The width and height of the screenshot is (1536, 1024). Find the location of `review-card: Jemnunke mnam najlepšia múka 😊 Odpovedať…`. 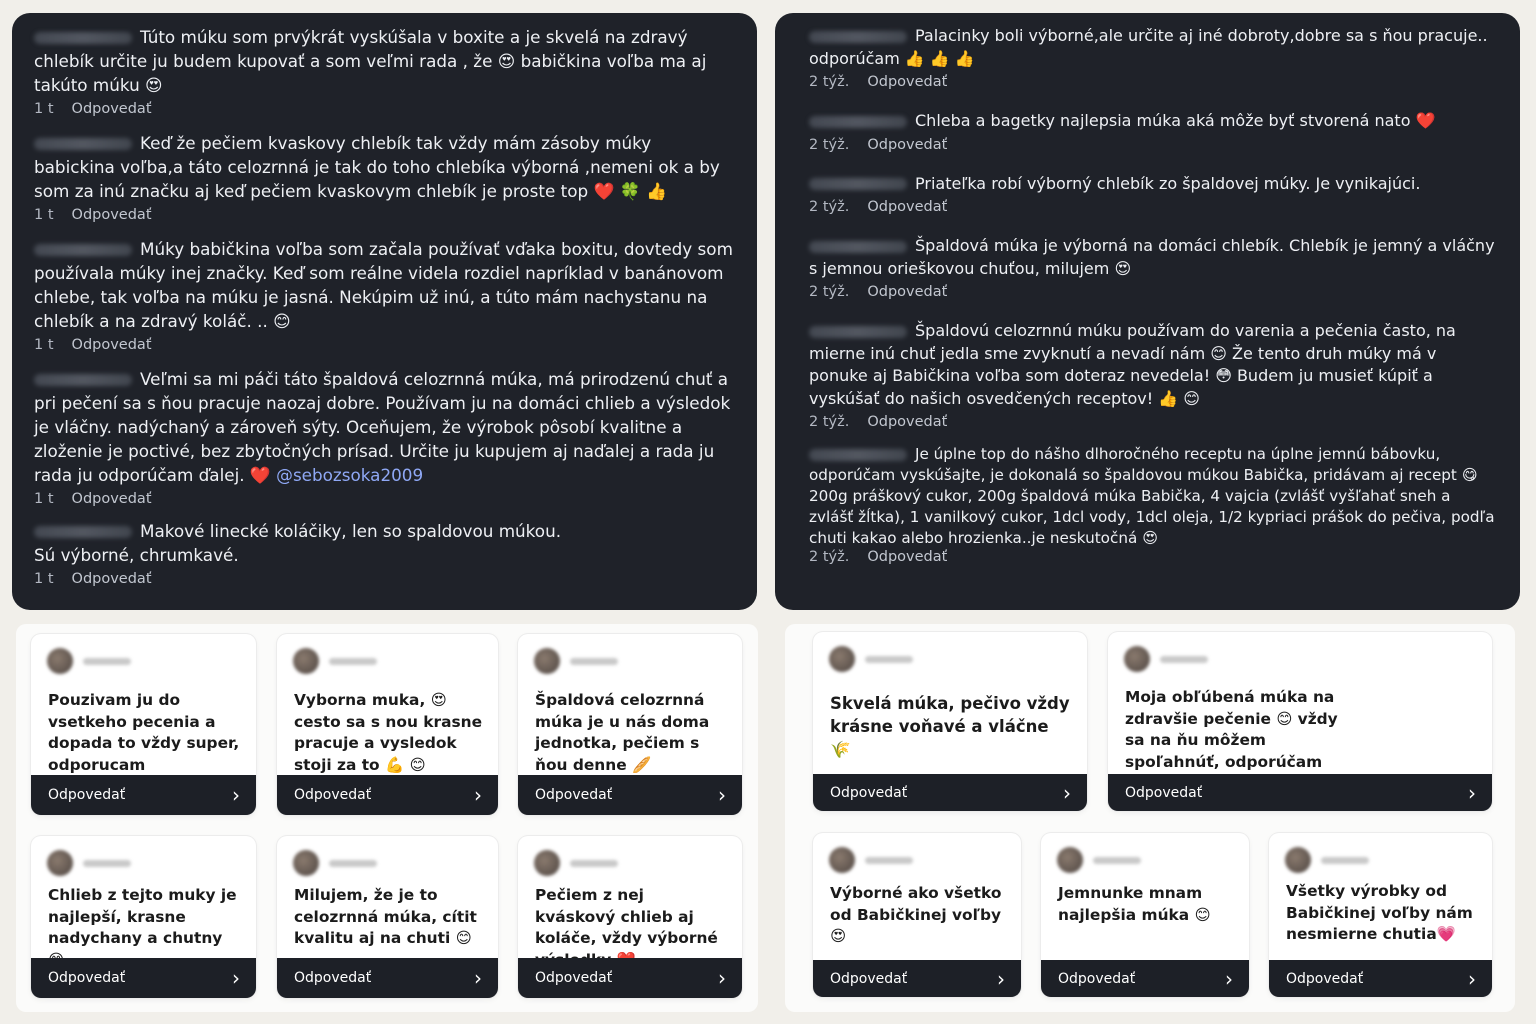

review-card: Jemnunke mnam najlepšia múka 😊 Odpovedať… is located at coordinates (1145, 915).